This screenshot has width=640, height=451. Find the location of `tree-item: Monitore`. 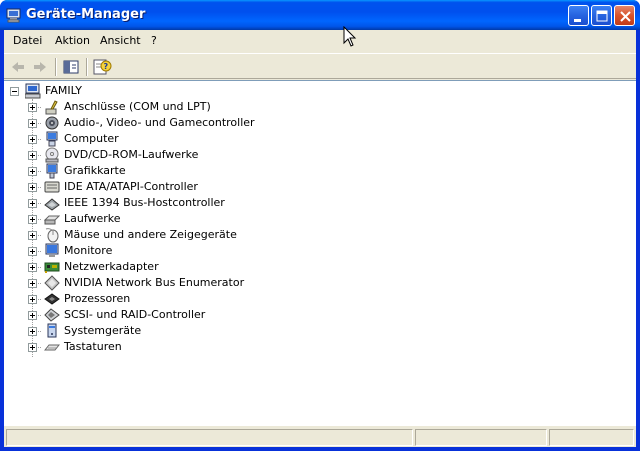

tree-item: Monitore is located at coordinates (148, 251).